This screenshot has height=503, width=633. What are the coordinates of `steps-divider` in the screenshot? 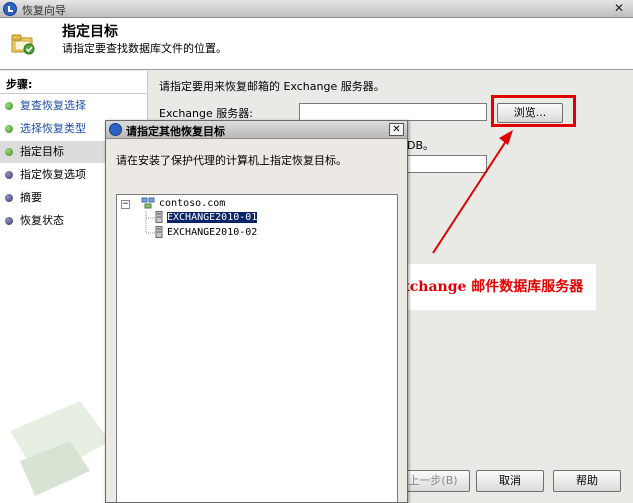 It's located at (73, 93).